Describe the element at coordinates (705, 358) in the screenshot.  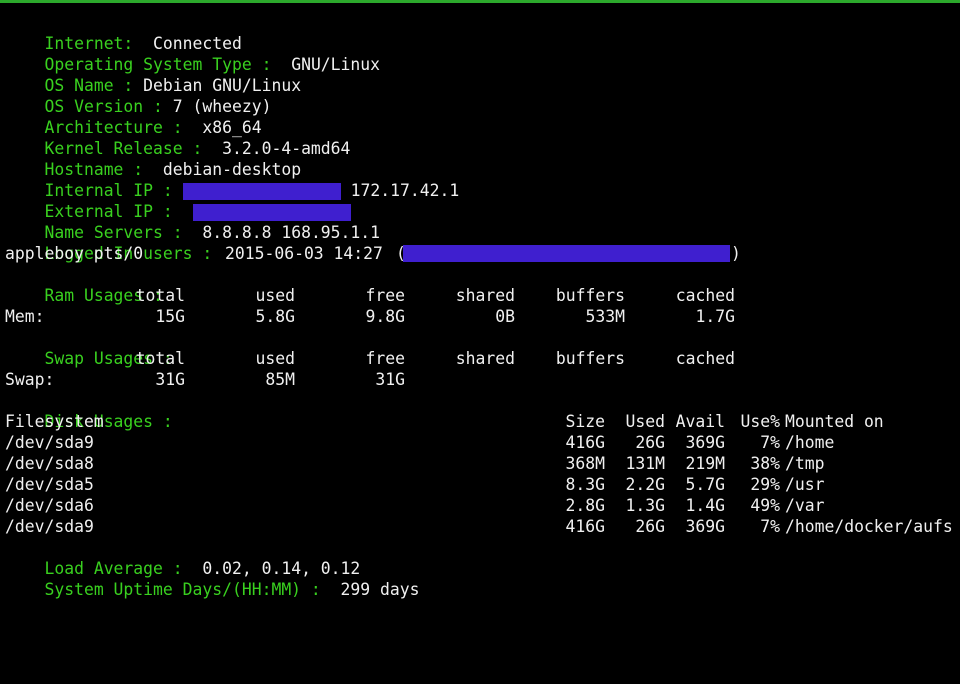
I see `swap-header-cached: cached` at that location.